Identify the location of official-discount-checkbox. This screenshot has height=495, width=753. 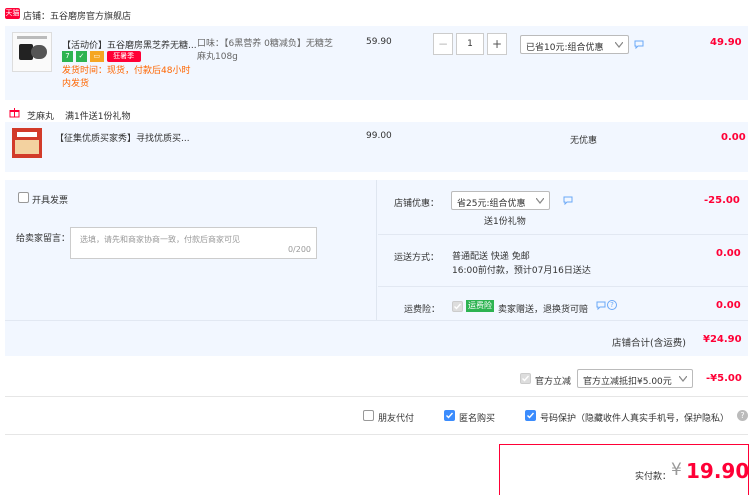
(525, 378).